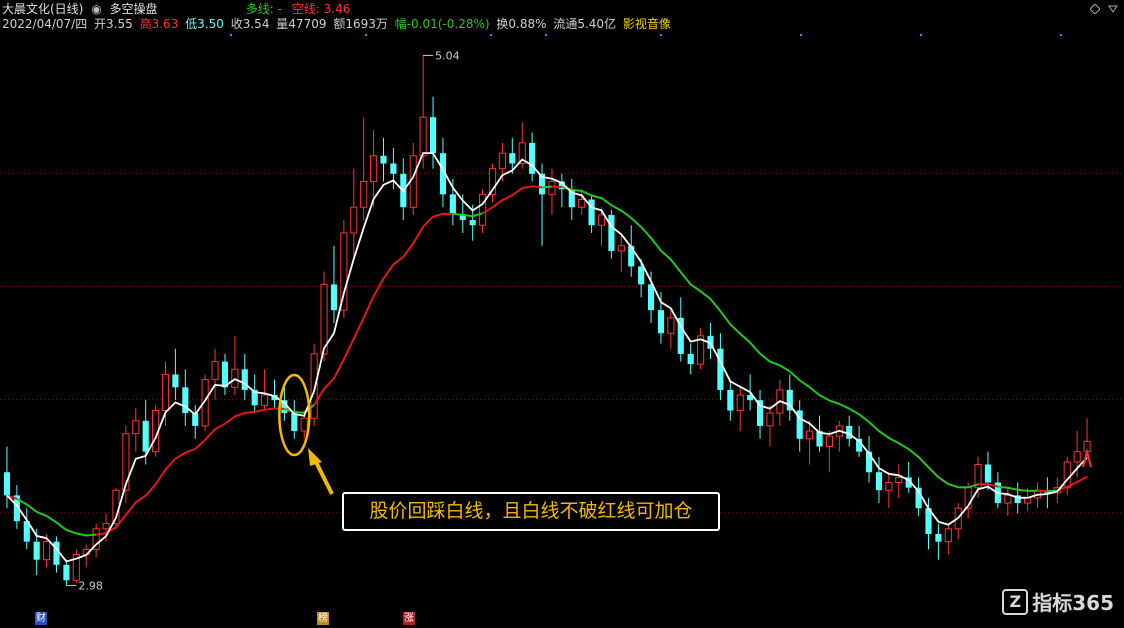 Image resolution: width=1124 pixels, height=628 pixels. What do you see at coordinates (204, 24) in the screenshot?
I see `low-label: 低3.50` at bounding box center [204, 24].